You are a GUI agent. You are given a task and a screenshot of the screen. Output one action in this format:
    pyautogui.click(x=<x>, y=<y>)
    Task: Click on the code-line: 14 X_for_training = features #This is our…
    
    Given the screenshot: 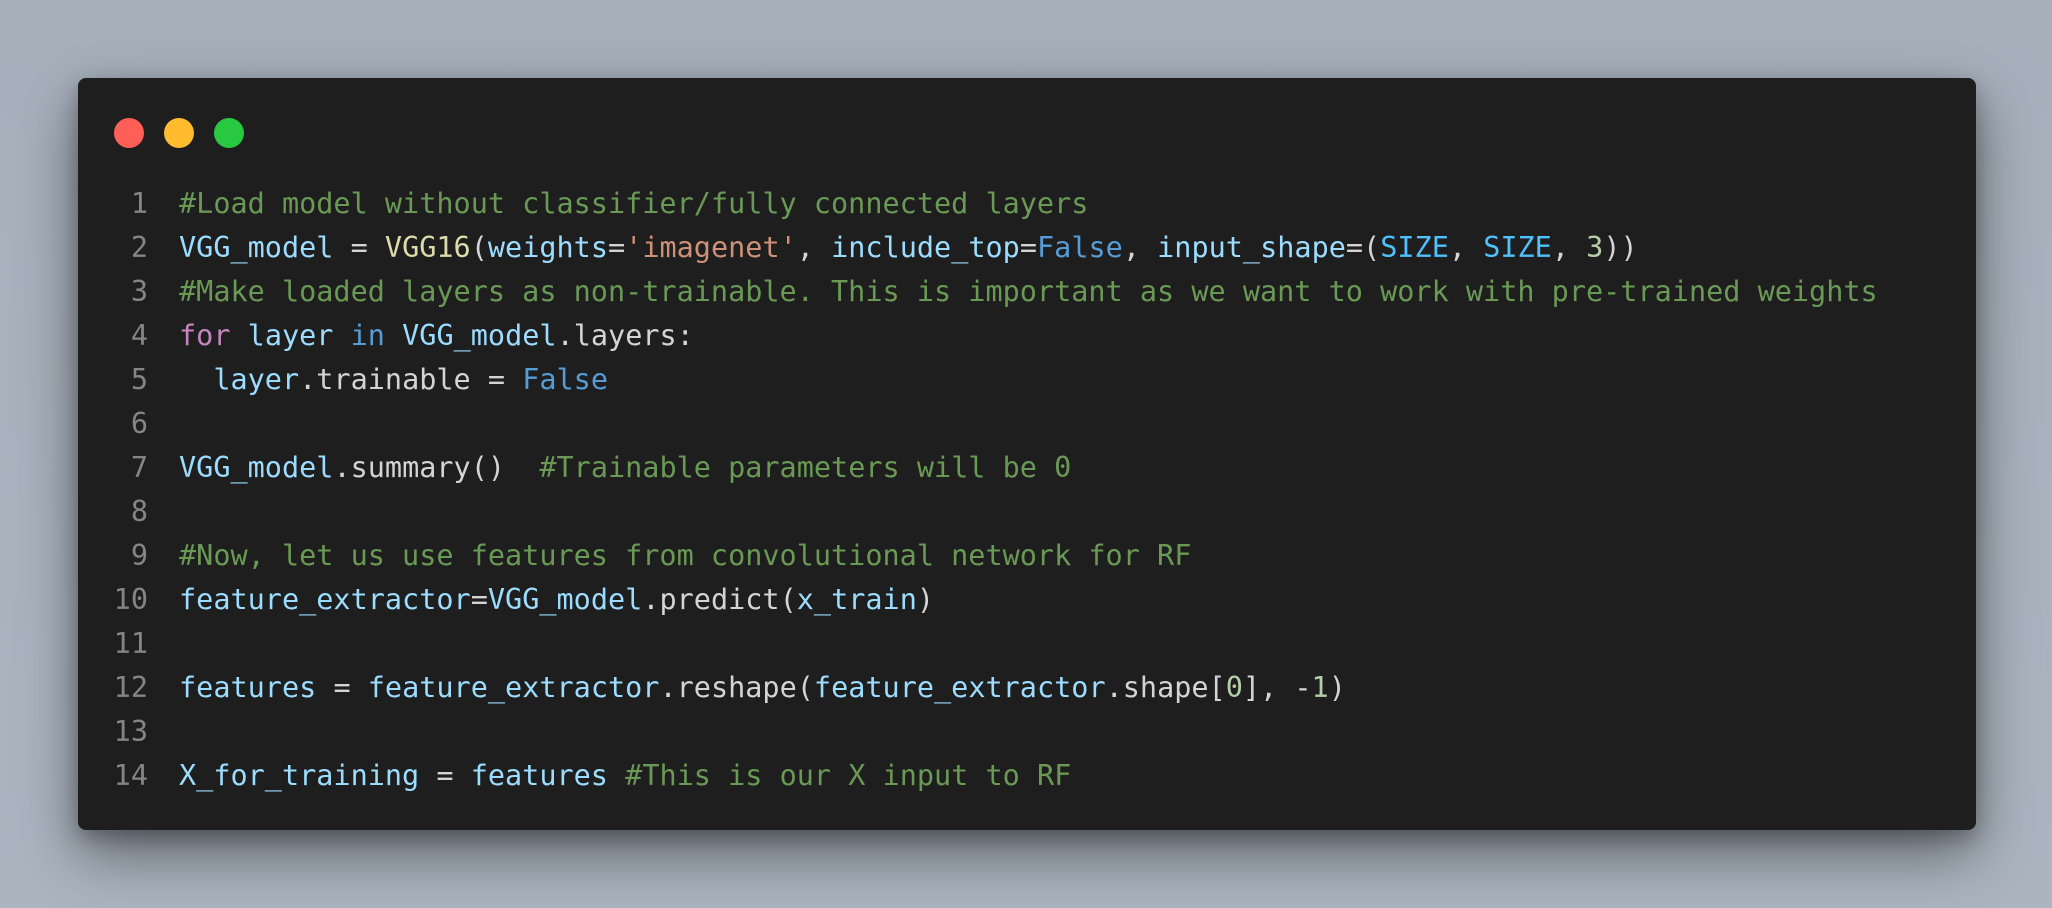 What is the action you would take?
    pyautogui.click(x=1027, y=776)
    